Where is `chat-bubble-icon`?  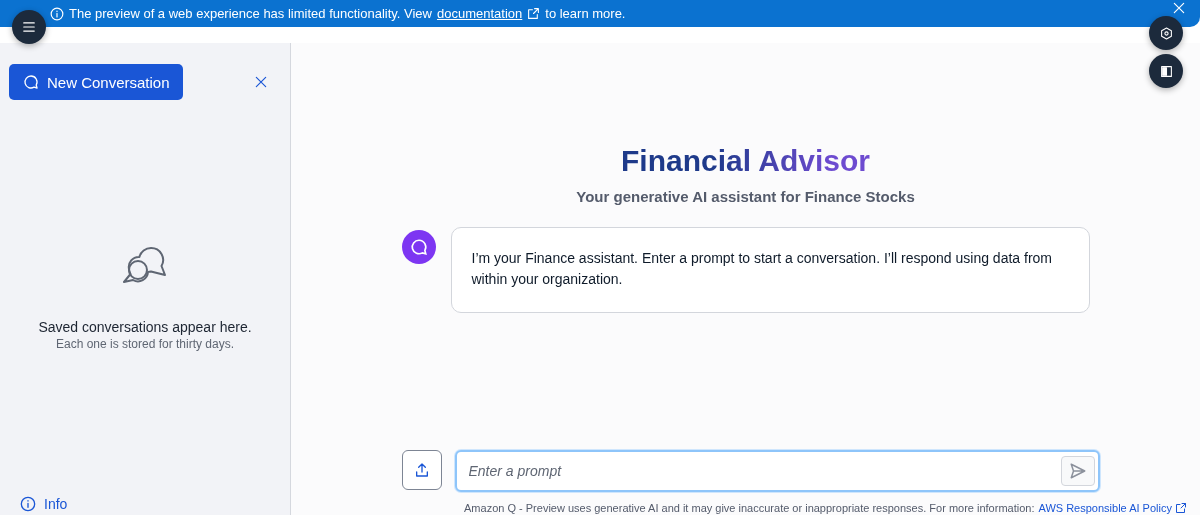 chat-bubble-icon is located at coordinates (31, 82).